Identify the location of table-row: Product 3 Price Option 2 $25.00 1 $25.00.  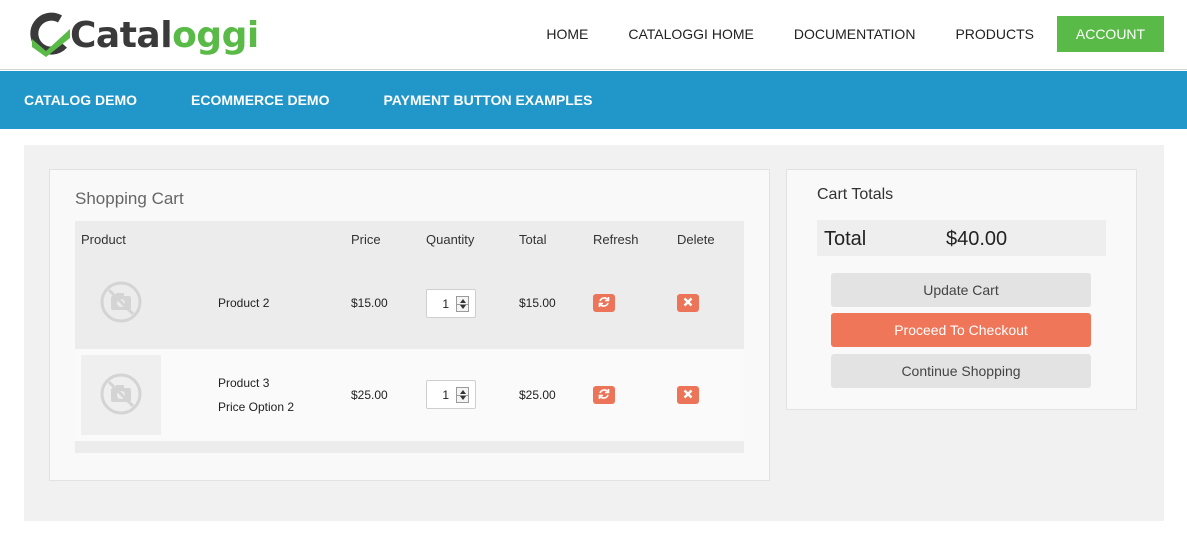
(409, 395).